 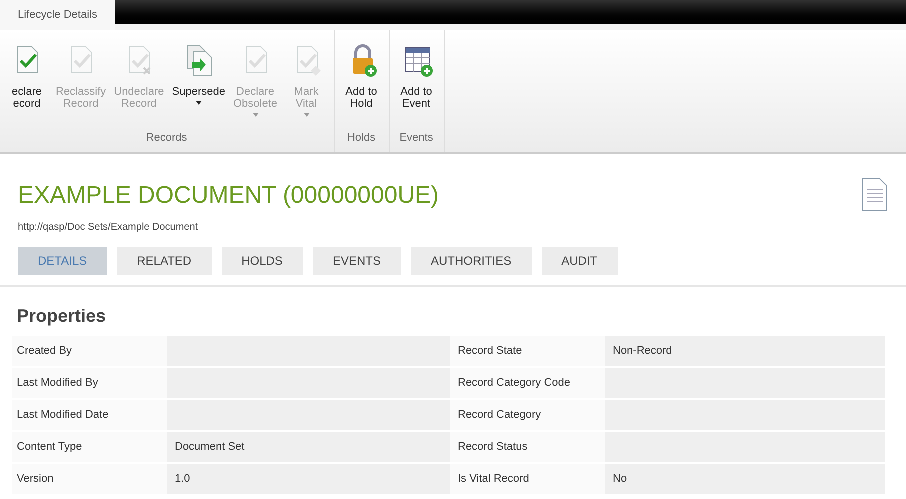 I want to click on property-label: Last Modified Date, so click(x=89, y=415).